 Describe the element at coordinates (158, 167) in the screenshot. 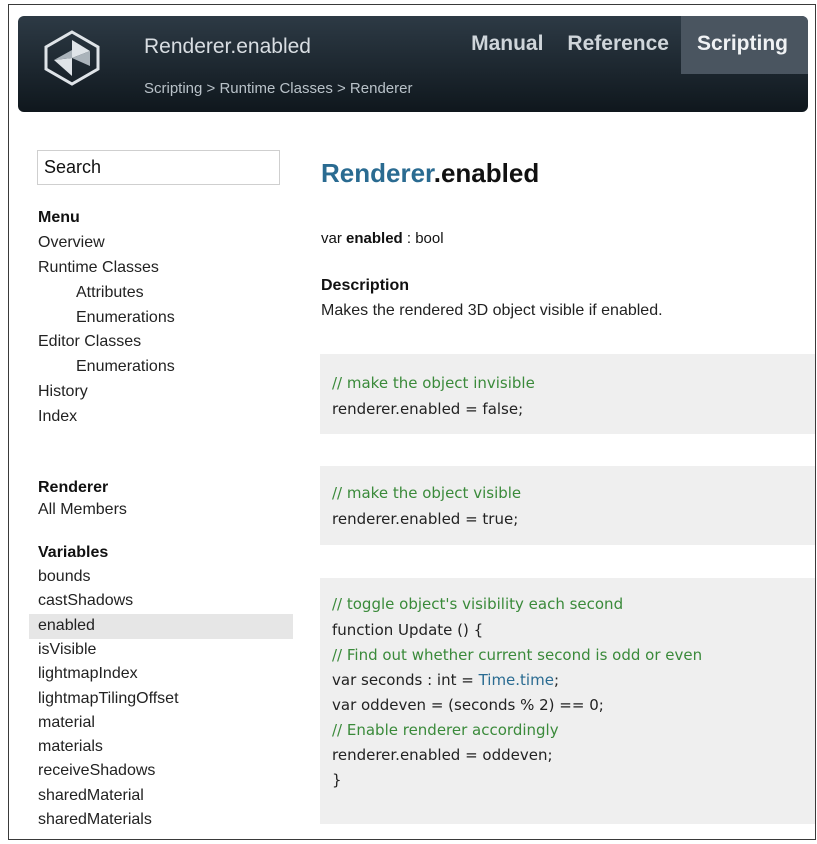

I see `search-input` at that location.